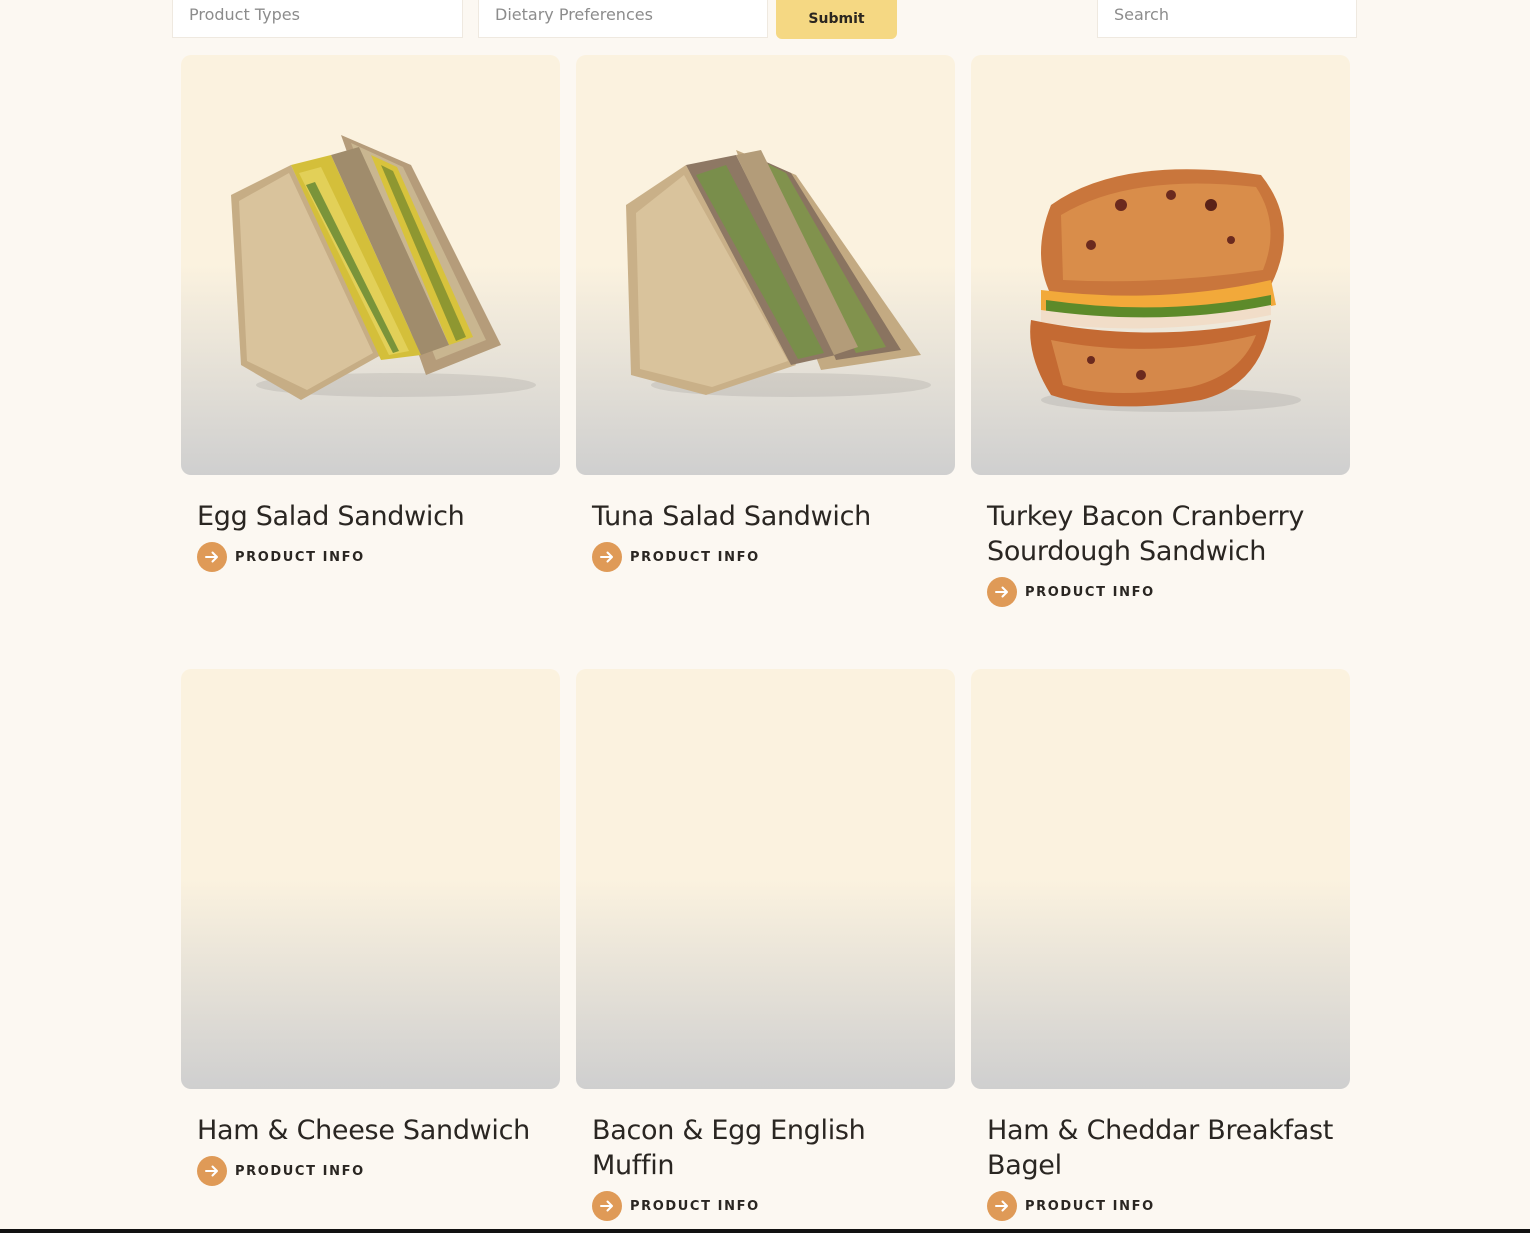  Describe the element at coordinates (765, 1231) in the screenshot. I see `bottom-divider` at that location.